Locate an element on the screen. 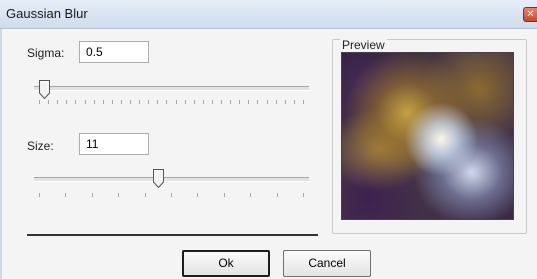  size-input is located at coordinates (114, 144).